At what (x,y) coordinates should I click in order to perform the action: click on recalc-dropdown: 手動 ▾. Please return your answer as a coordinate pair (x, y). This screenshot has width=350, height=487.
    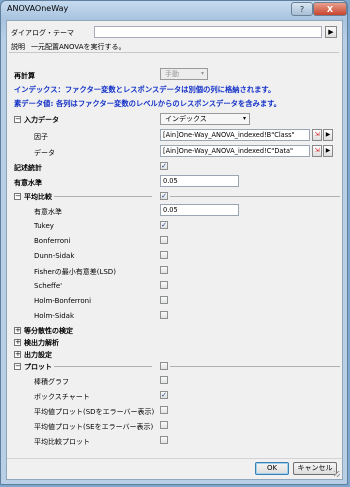
    Looking at the image, I should click on (184, 74).